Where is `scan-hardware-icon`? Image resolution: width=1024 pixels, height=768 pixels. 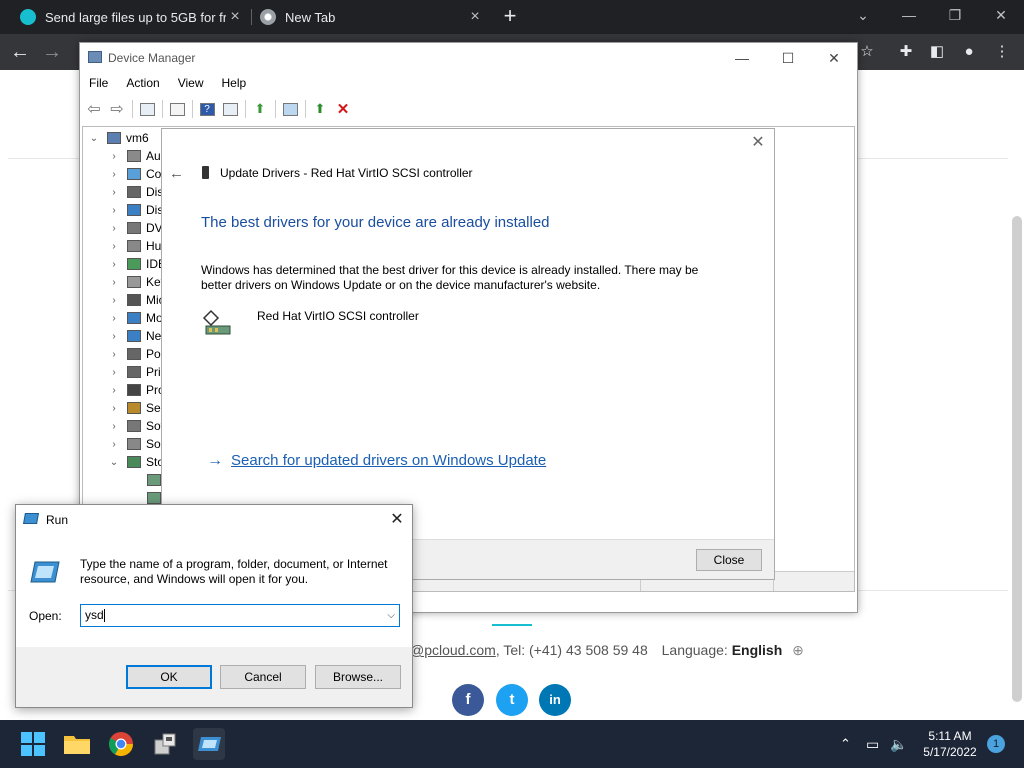 scan-hardware-icon is located at coordinates (290, 109).